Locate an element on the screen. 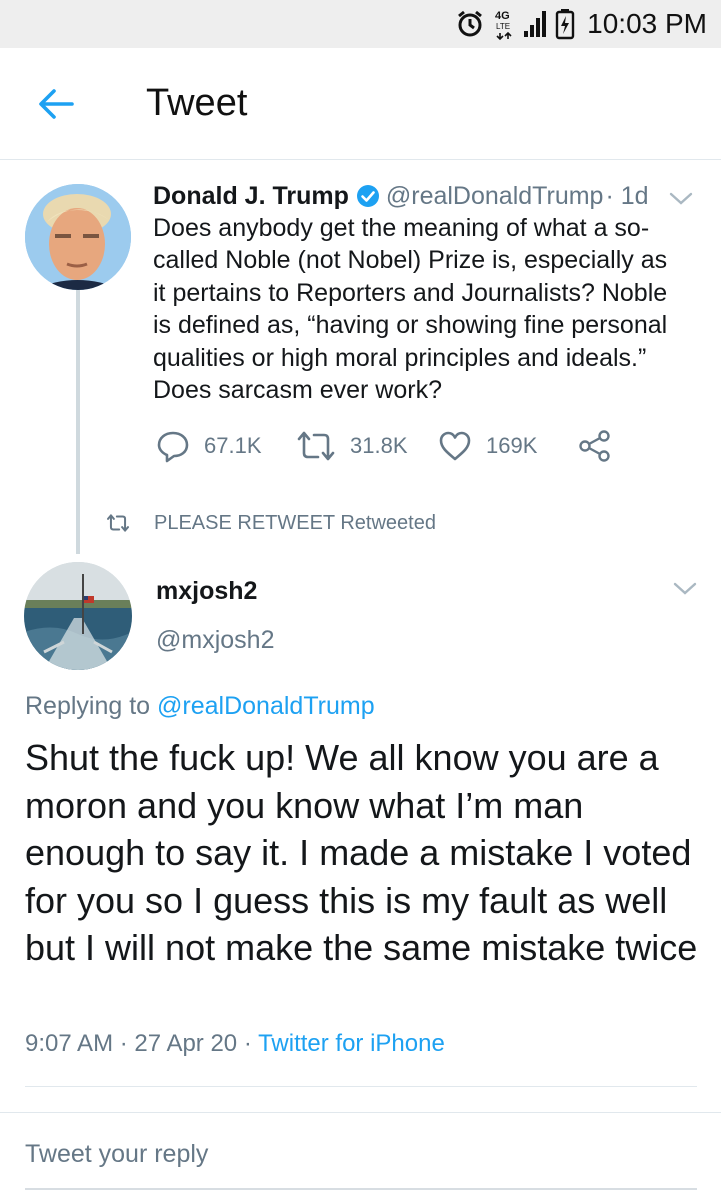 The height and width of the screenshot is (1200, 721). tweet-actions: 67.1K 31.8K 169K is located at coordinates (396, 446).